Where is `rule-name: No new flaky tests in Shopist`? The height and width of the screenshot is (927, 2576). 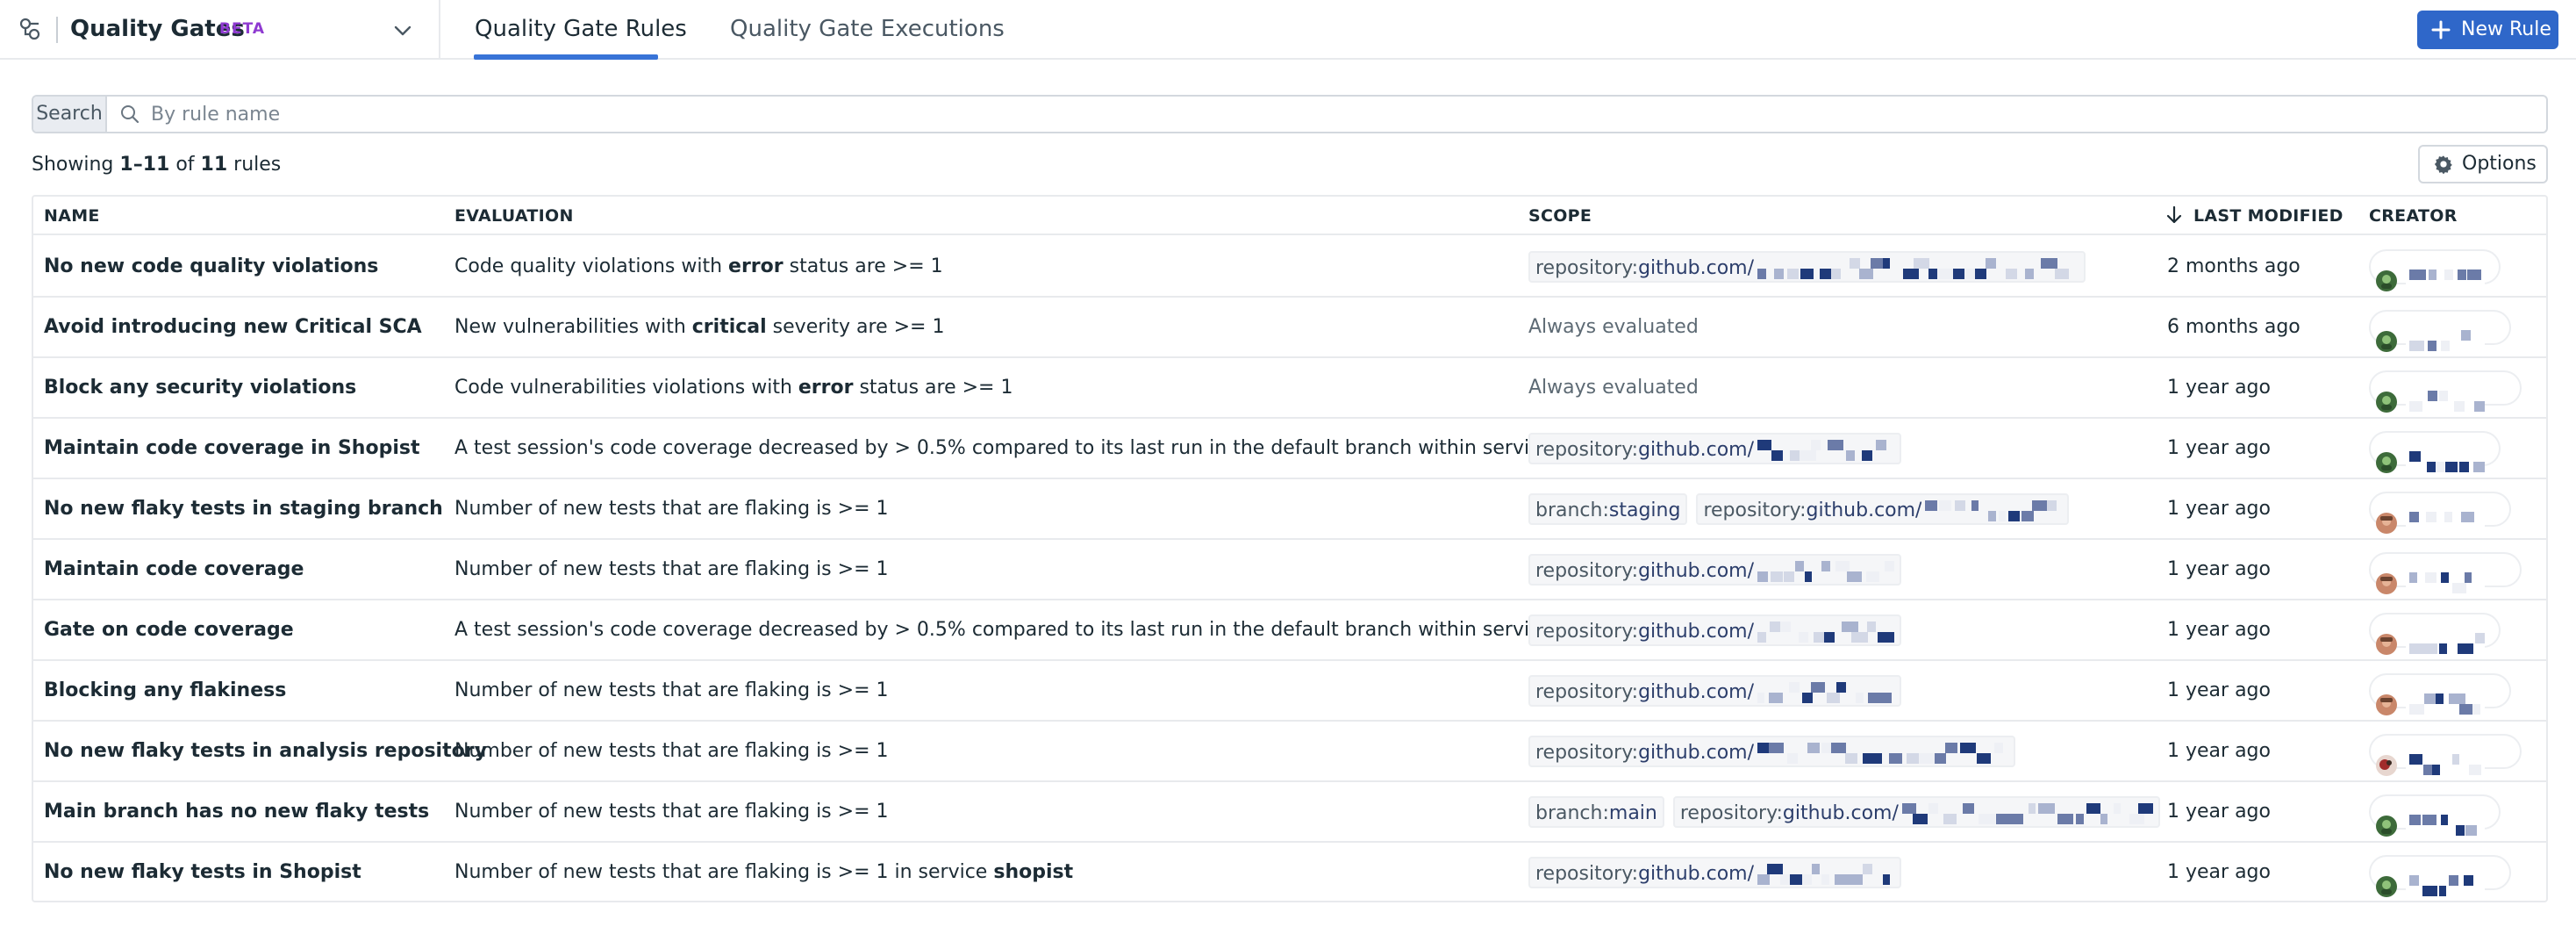 rule-name: No new flaky tests in Shopist is located at coordinates (202, 872).